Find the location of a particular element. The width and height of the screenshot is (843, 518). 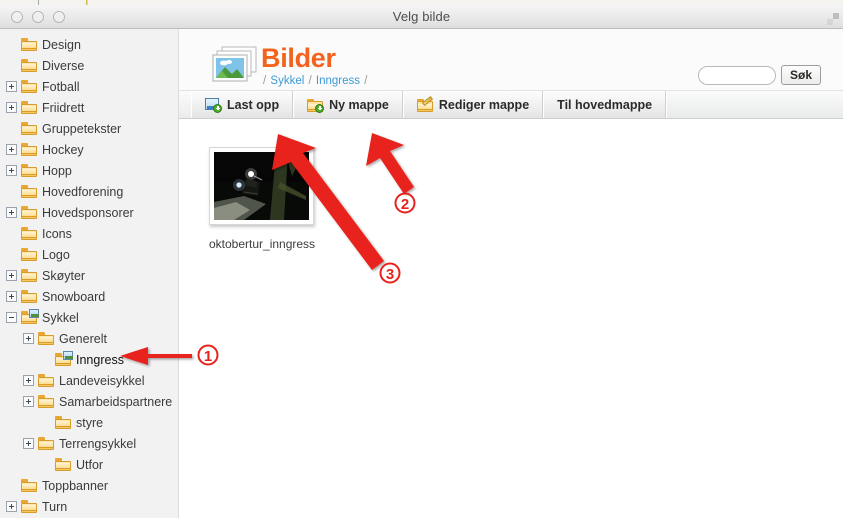

sidebar-item-design: Design is located at coordinates (89, 44).